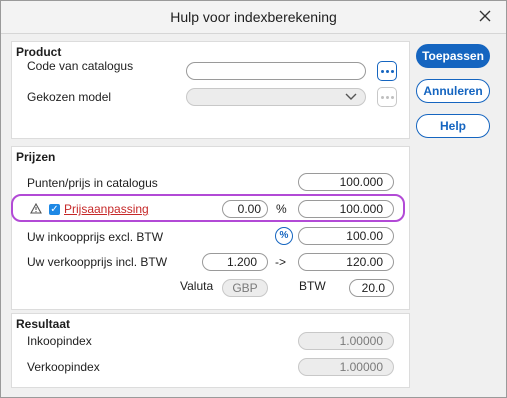  Describe the element at coordinates (97, 262) in the screenshot. I see `sale-price-label: Uw verkoopprijs incl. BTW` at that location.